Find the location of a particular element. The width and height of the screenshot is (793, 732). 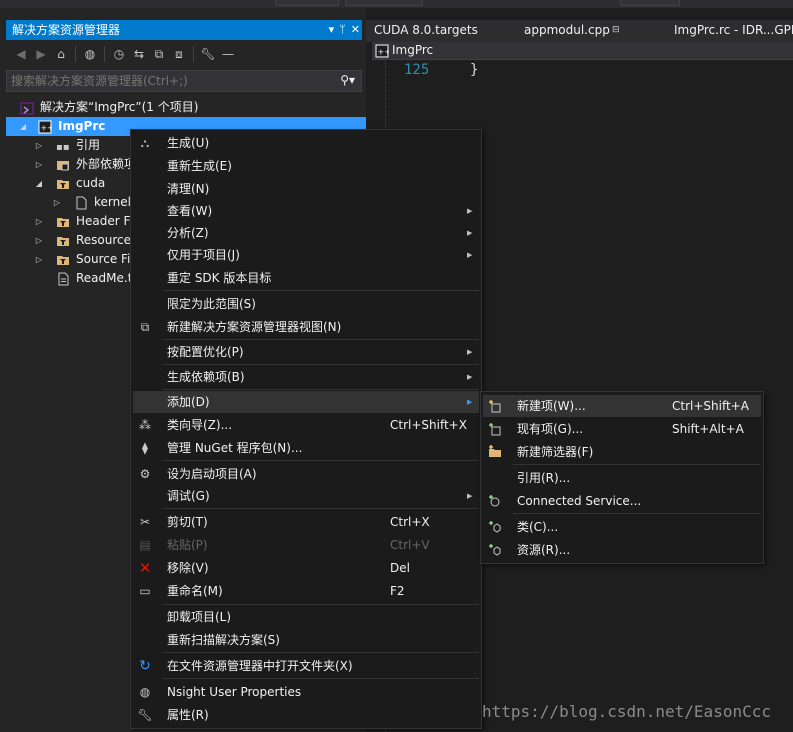

tree-item-label: 引用 is located at coordinates (88, 145).